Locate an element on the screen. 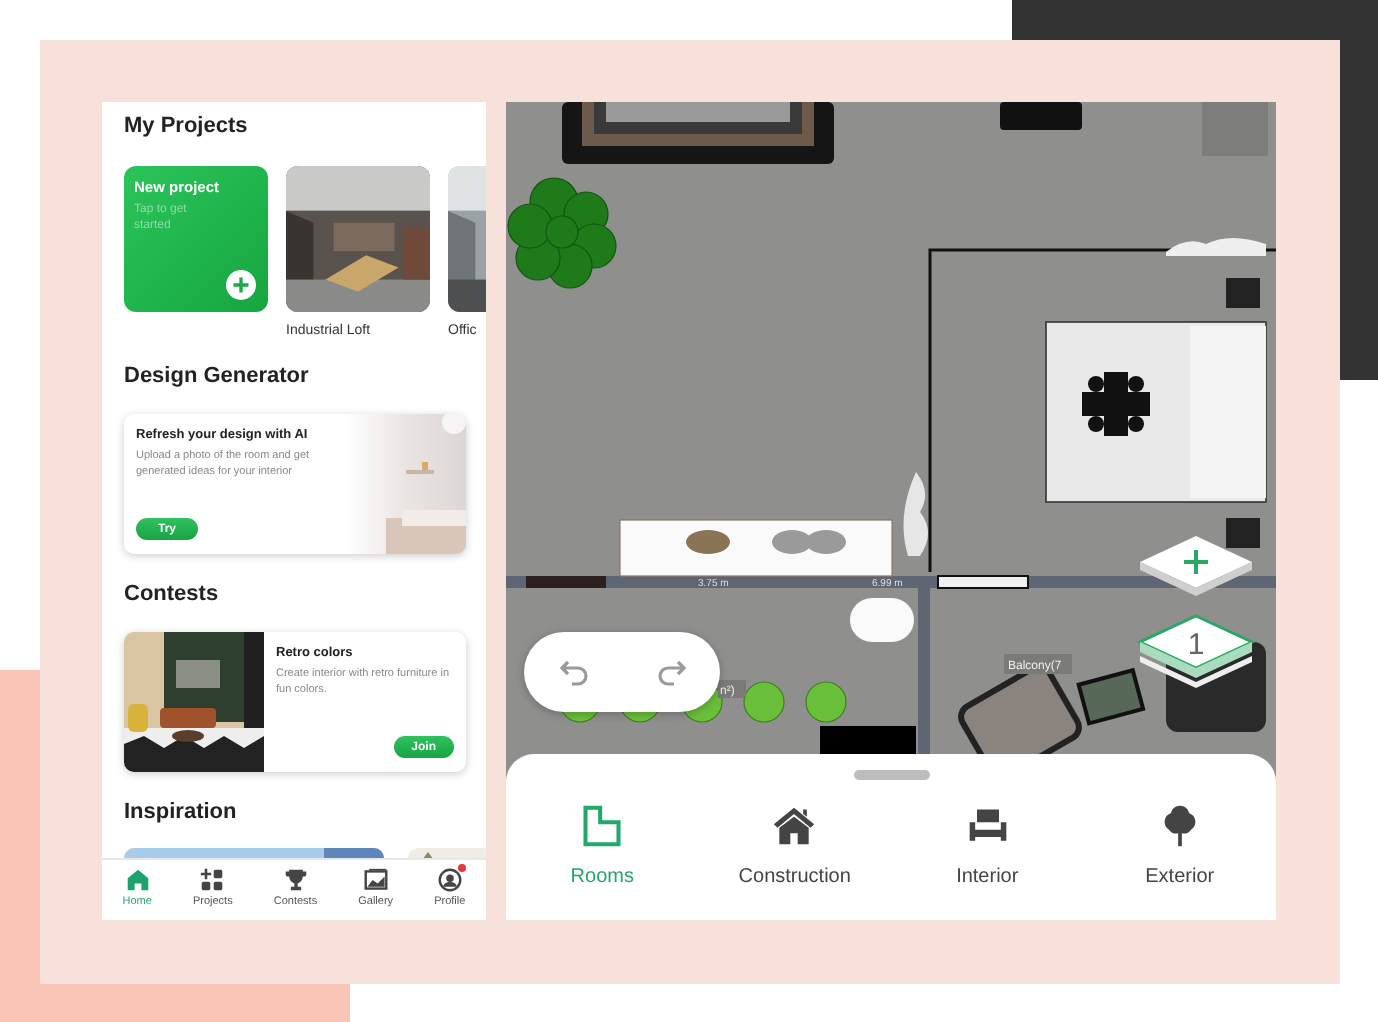 This screenshot has height=1022, width=1378. profile-icon is located at coordinates (449, 880).